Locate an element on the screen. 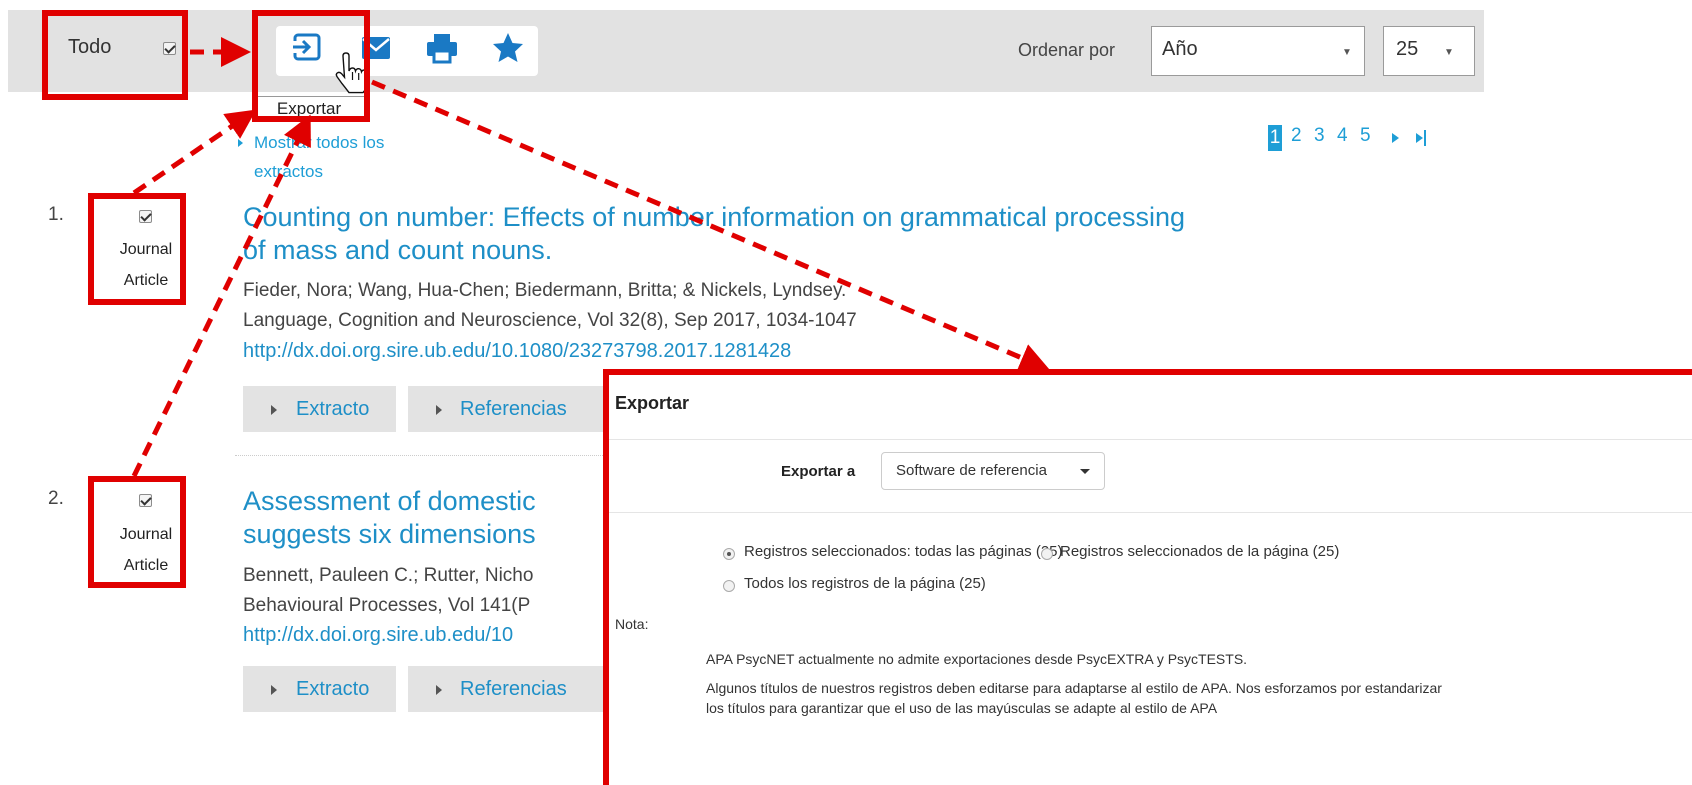 The image size is (1692, 785). note-label: Nota: is located at coordinates (632, 624).